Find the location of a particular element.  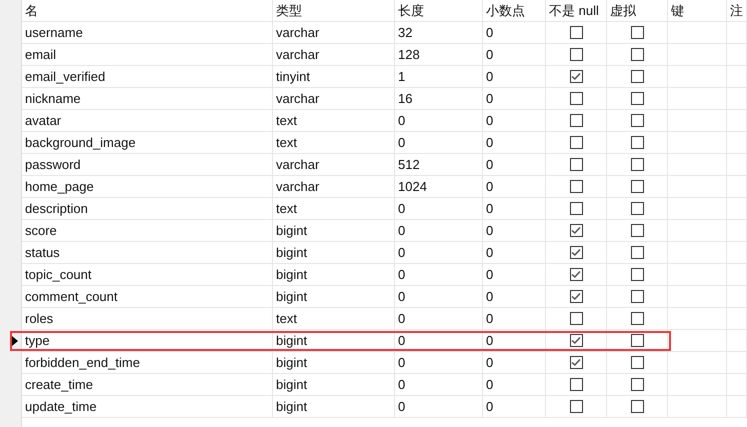

field-name-cell-text: home_page is located at coordinates (59, 187).